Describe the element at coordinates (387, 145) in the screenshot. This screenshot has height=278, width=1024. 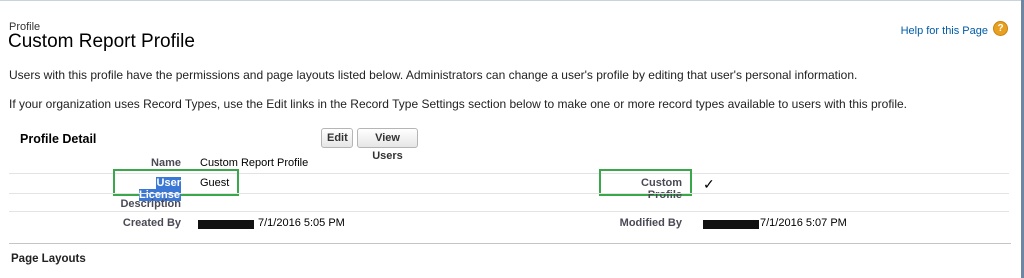
I see `view-users-button: View Users` at that location.